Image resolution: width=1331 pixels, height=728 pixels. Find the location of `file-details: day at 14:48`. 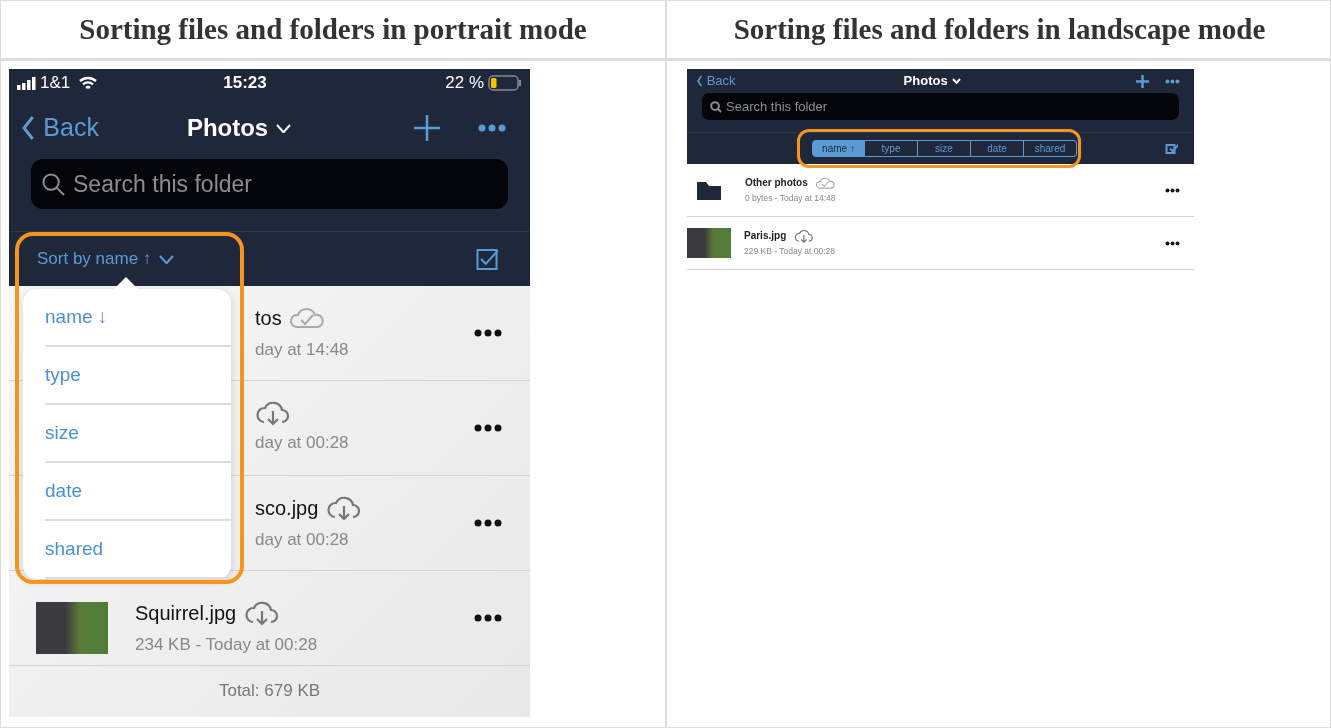

file-details: day at 14:48 is located at coordinates (302, 350).